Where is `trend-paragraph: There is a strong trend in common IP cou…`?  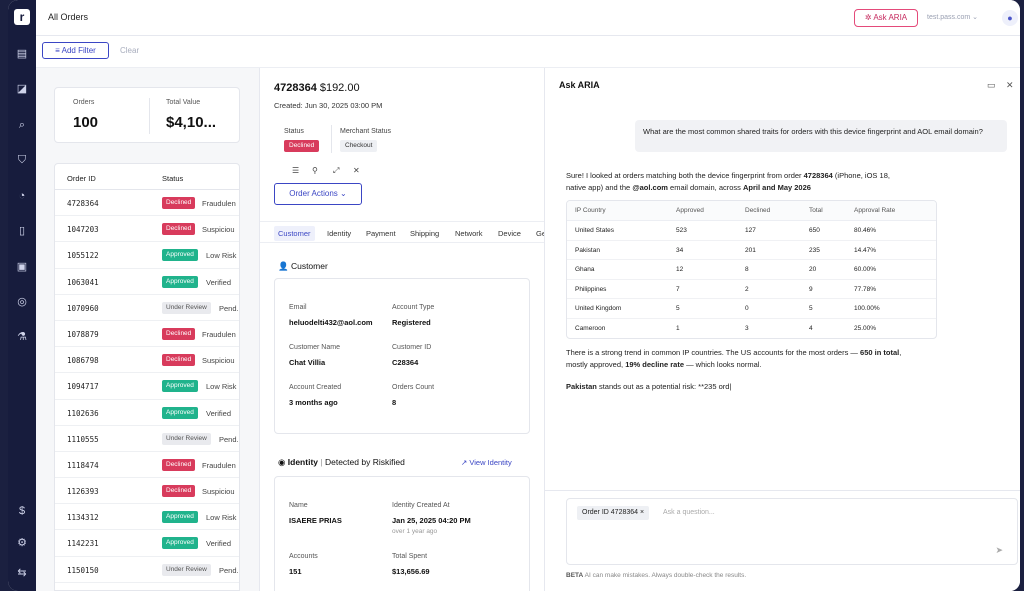
trend-paragraph: There is a strong trend in common IP cou… is located at coordinates (733, 359).